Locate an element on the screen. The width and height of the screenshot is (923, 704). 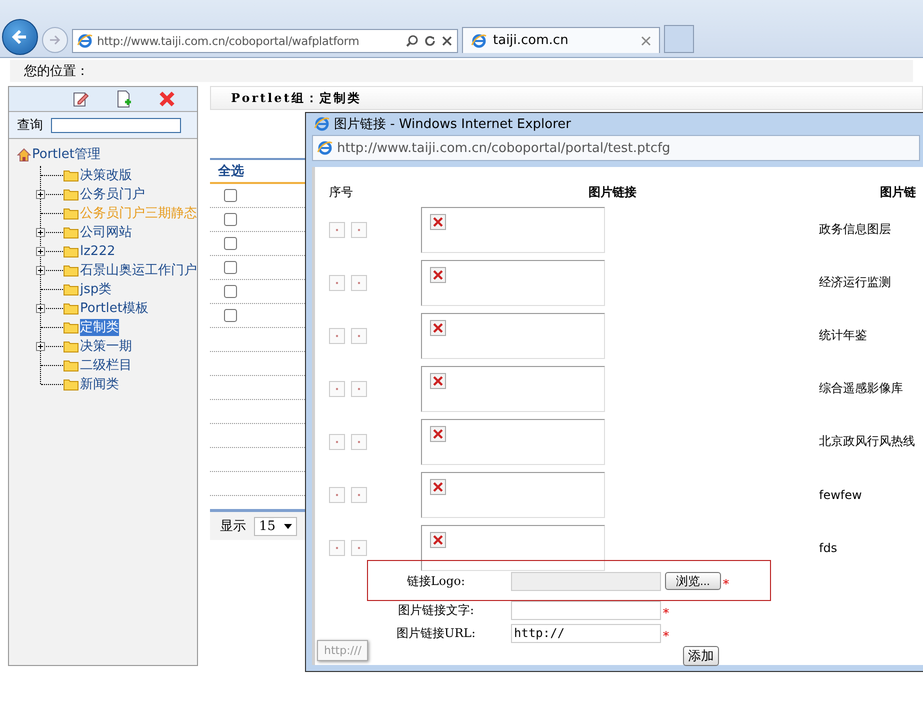
link-name: fds is located at coordinates (828, 547).